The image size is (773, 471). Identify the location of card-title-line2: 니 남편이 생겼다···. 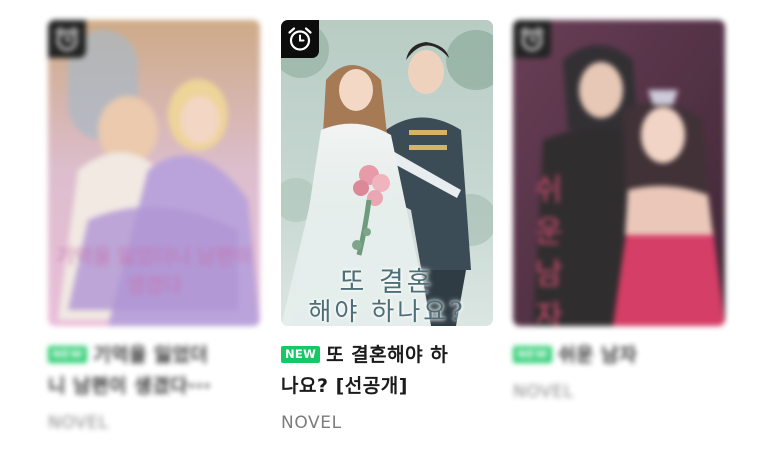
(130, 386).